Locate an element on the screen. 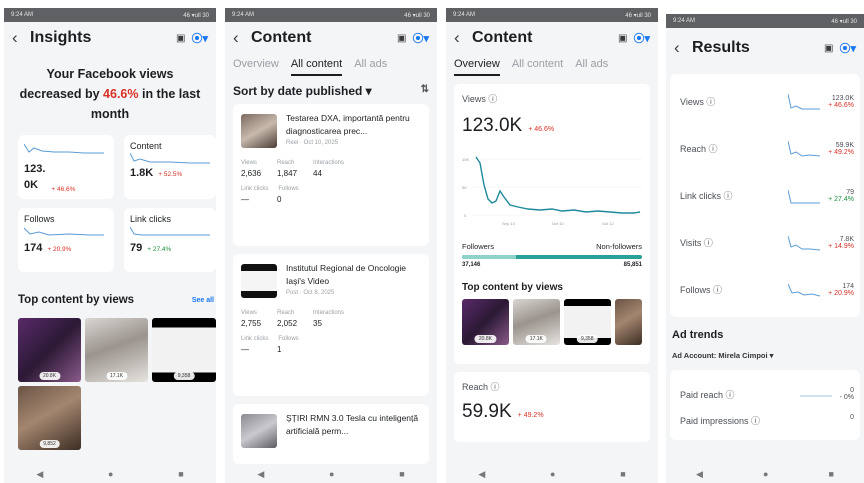  paid-row: Paid impressions ⓘ 0 is located at coordinates (765, 425).